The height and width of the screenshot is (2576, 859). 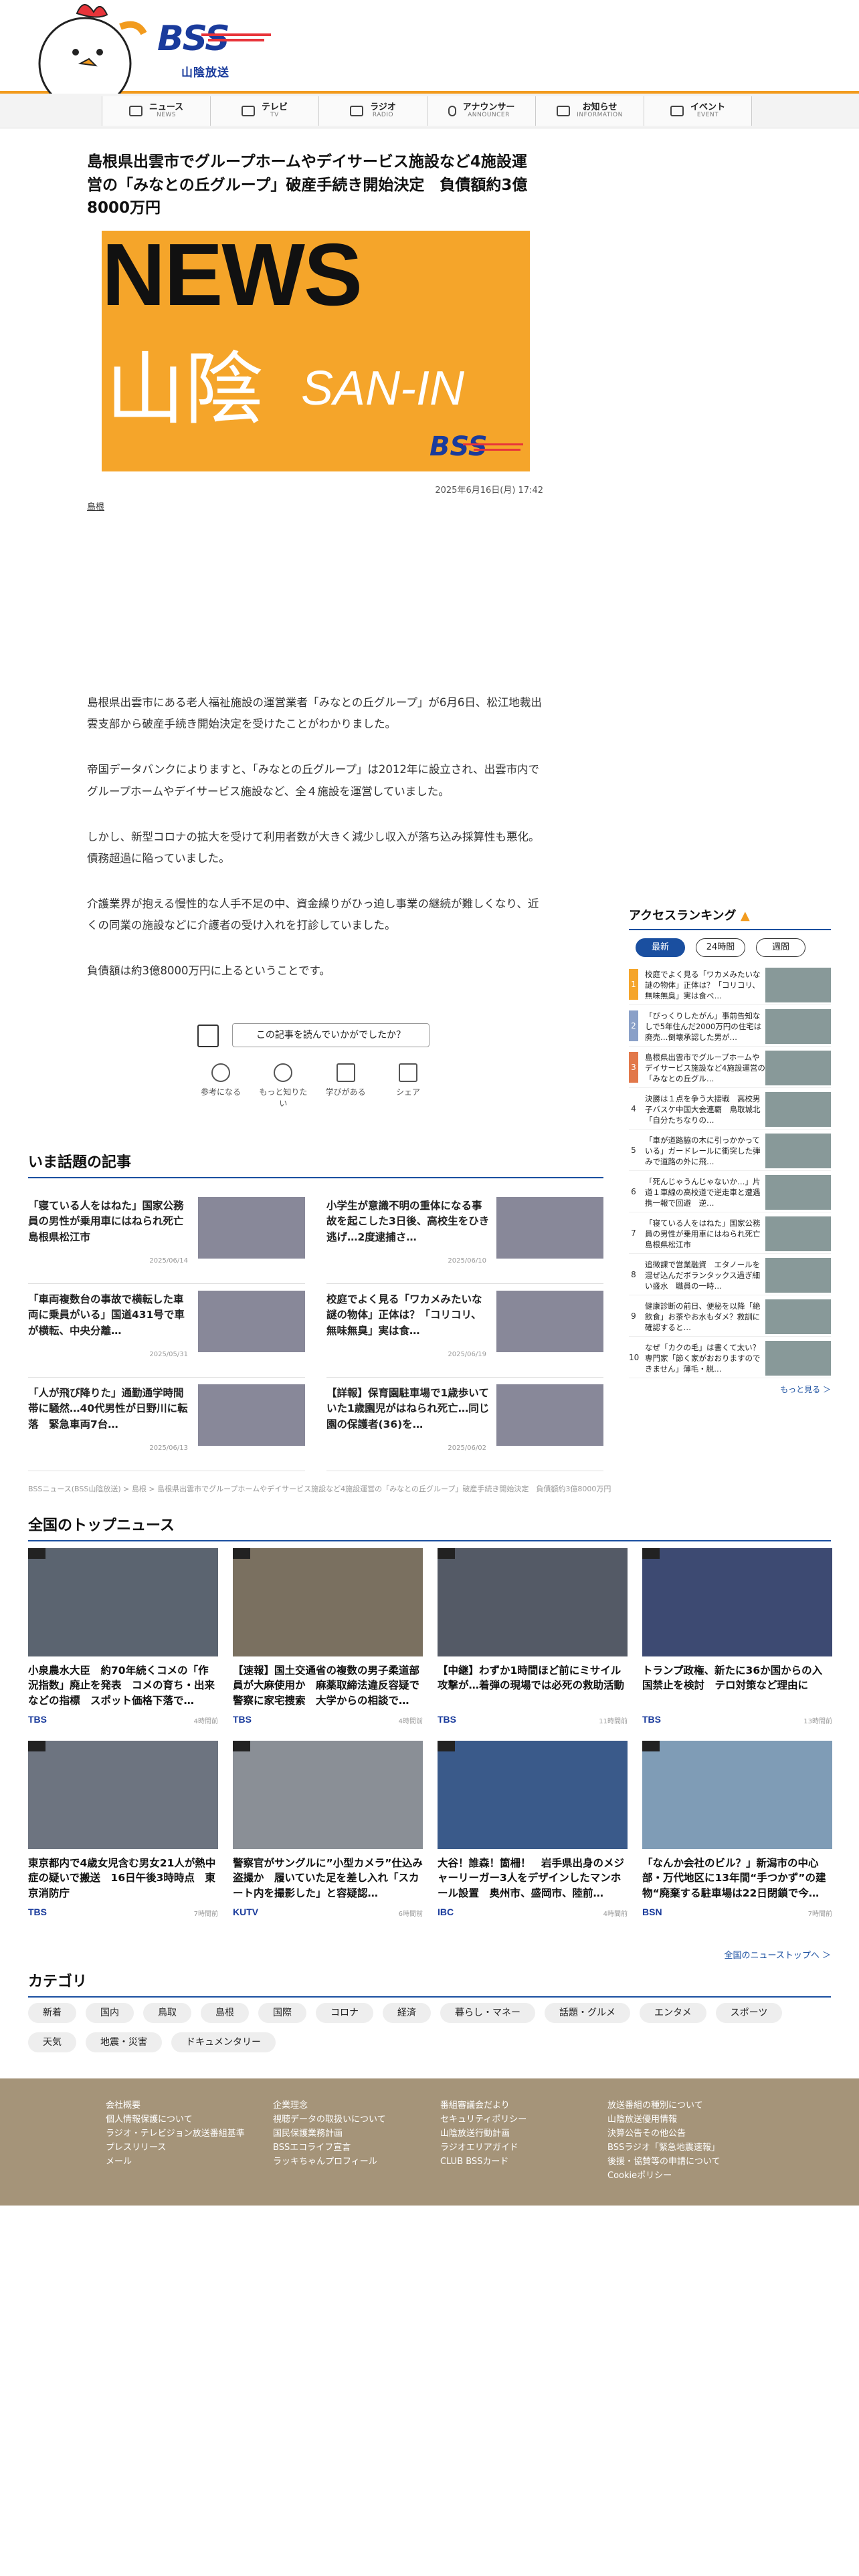 I want to click on share-button: シェア, so click(x=408, y=1083).